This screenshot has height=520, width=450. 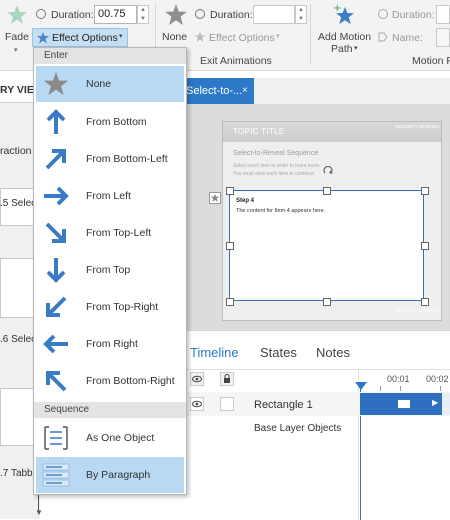 I want to click on motion-name-input, so click(x=443, y=37).